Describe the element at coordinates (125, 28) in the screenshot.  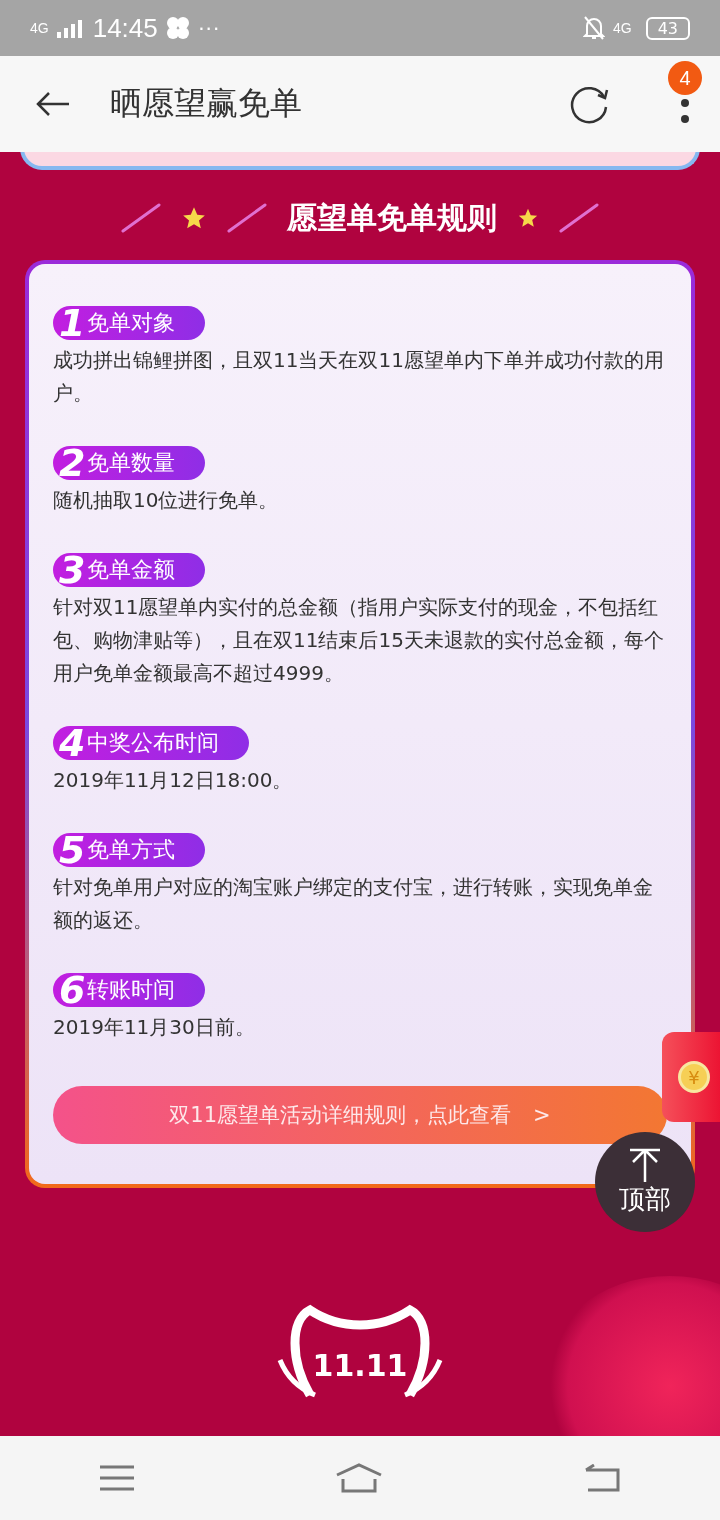
I see `clock-time: 14:45` at that location.